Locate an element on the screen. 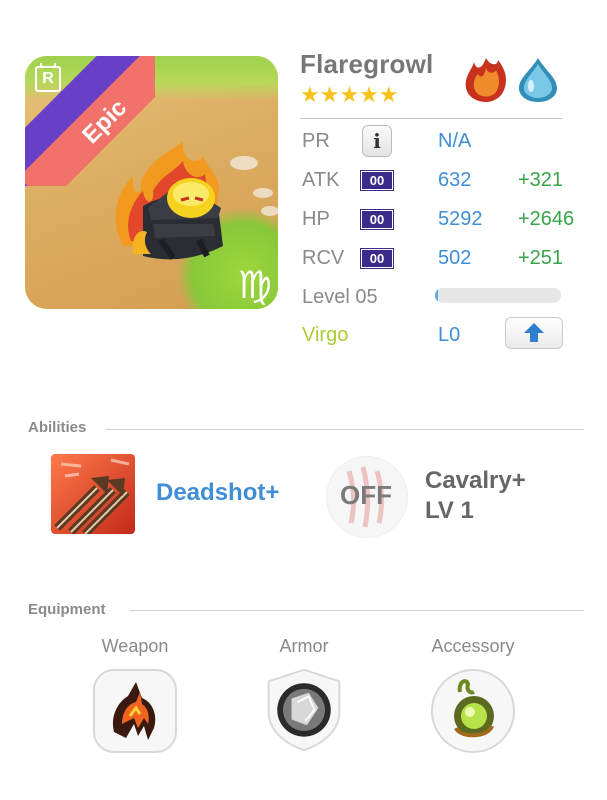 The image size is (607, 800). rcv-label: RCV is located at coordinates (323, 258).